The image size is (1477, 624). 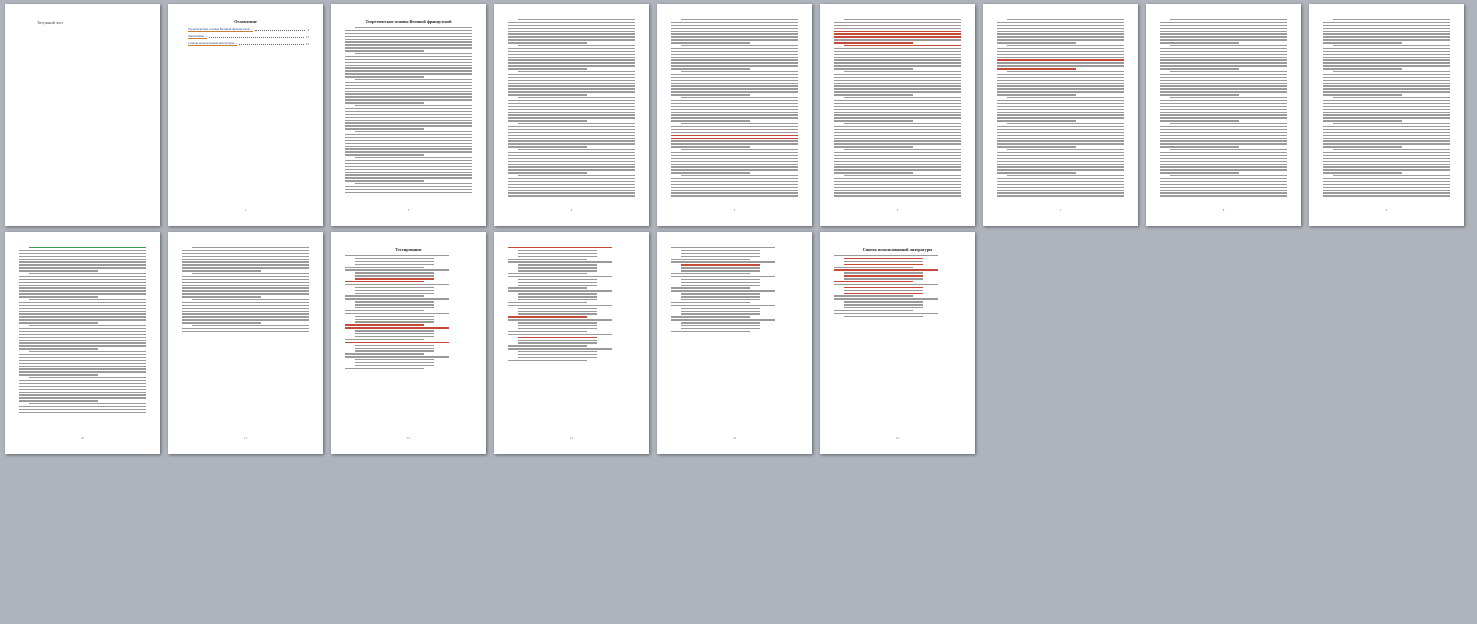 I want to click on toc-entry-page: 11, so click(x=307, y=37).